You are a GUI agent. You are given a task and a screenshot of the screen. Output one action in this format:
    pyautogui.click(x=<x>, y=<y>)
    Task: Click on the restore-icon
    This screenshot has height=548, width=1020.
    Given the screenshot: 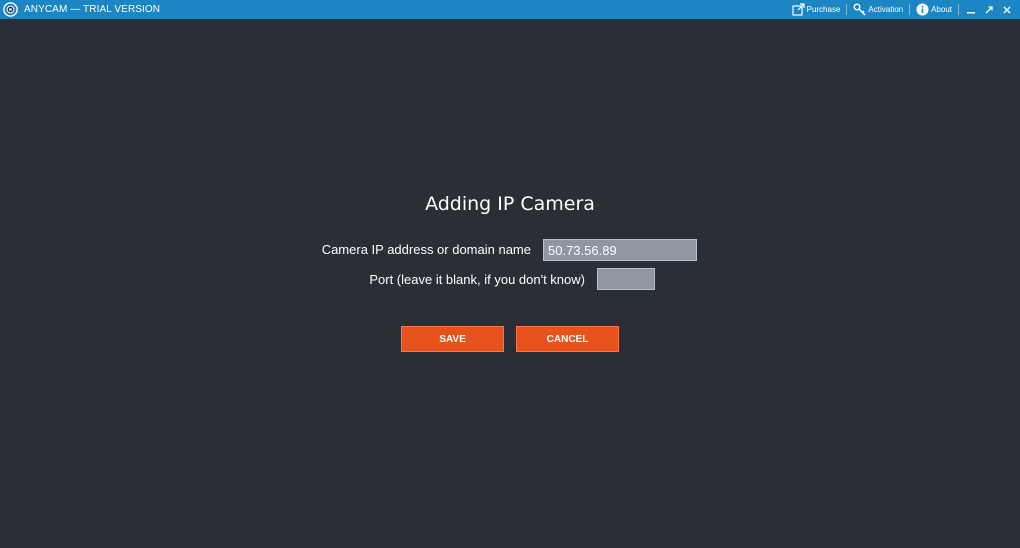 What is the action you would take?
    pyautogui.click(x=989, y=9)
    